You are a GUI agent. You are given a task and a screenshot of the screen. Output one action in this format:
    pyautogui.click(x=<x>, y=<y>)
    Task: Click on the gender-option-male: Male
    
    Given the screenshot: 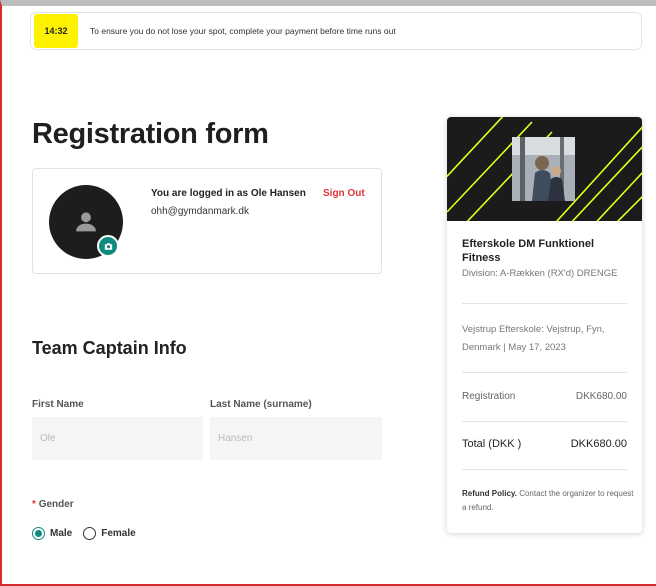 What is the action you would take?
    pyautogui.click(x=52, y=533)
    